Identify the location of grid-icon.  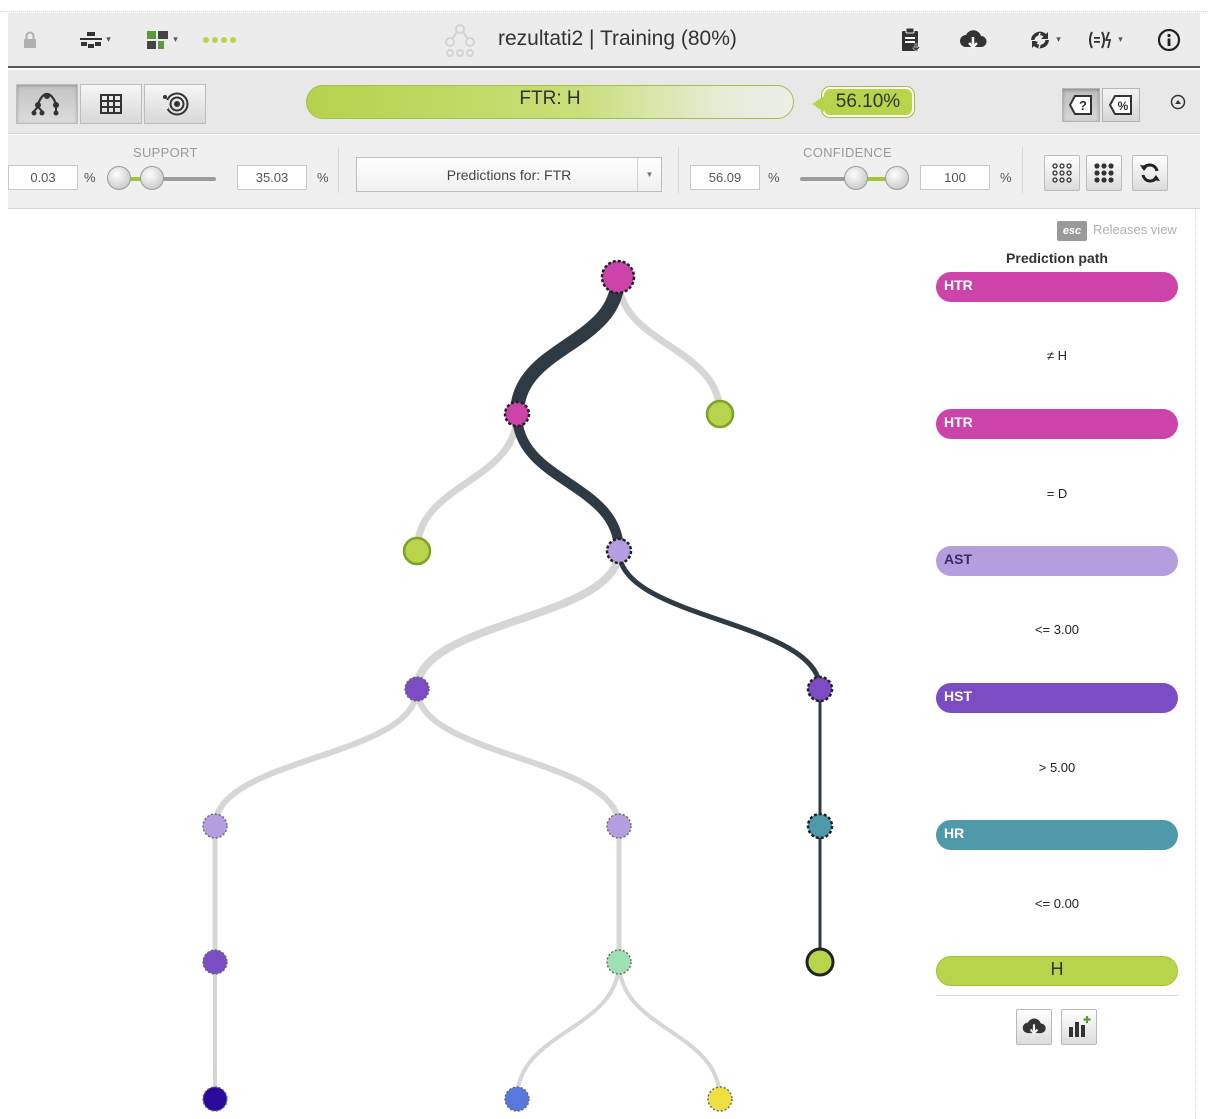
(111, 104).